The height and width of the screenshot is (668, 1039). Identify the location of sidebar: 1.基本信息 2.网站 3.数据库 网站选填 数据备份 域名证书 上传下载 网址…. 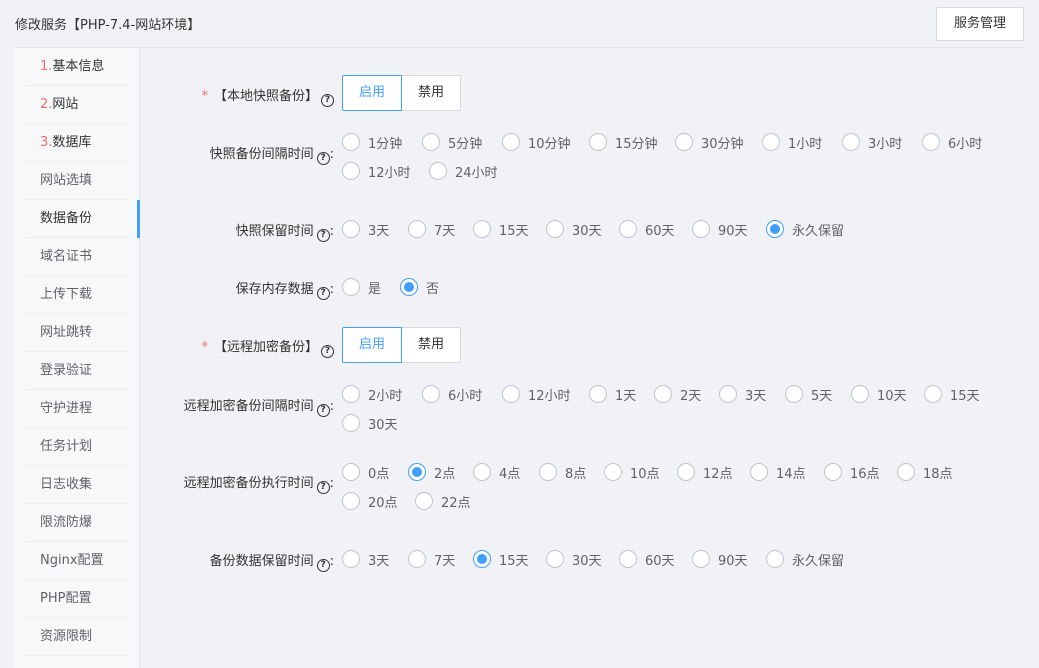
(77, 358).